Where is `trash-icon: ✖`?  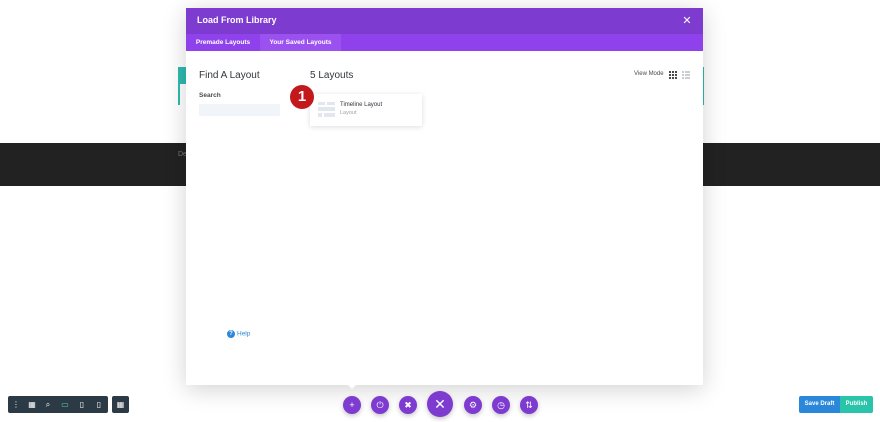
trash-icon: ✖ is located at coordinates (408, 405).